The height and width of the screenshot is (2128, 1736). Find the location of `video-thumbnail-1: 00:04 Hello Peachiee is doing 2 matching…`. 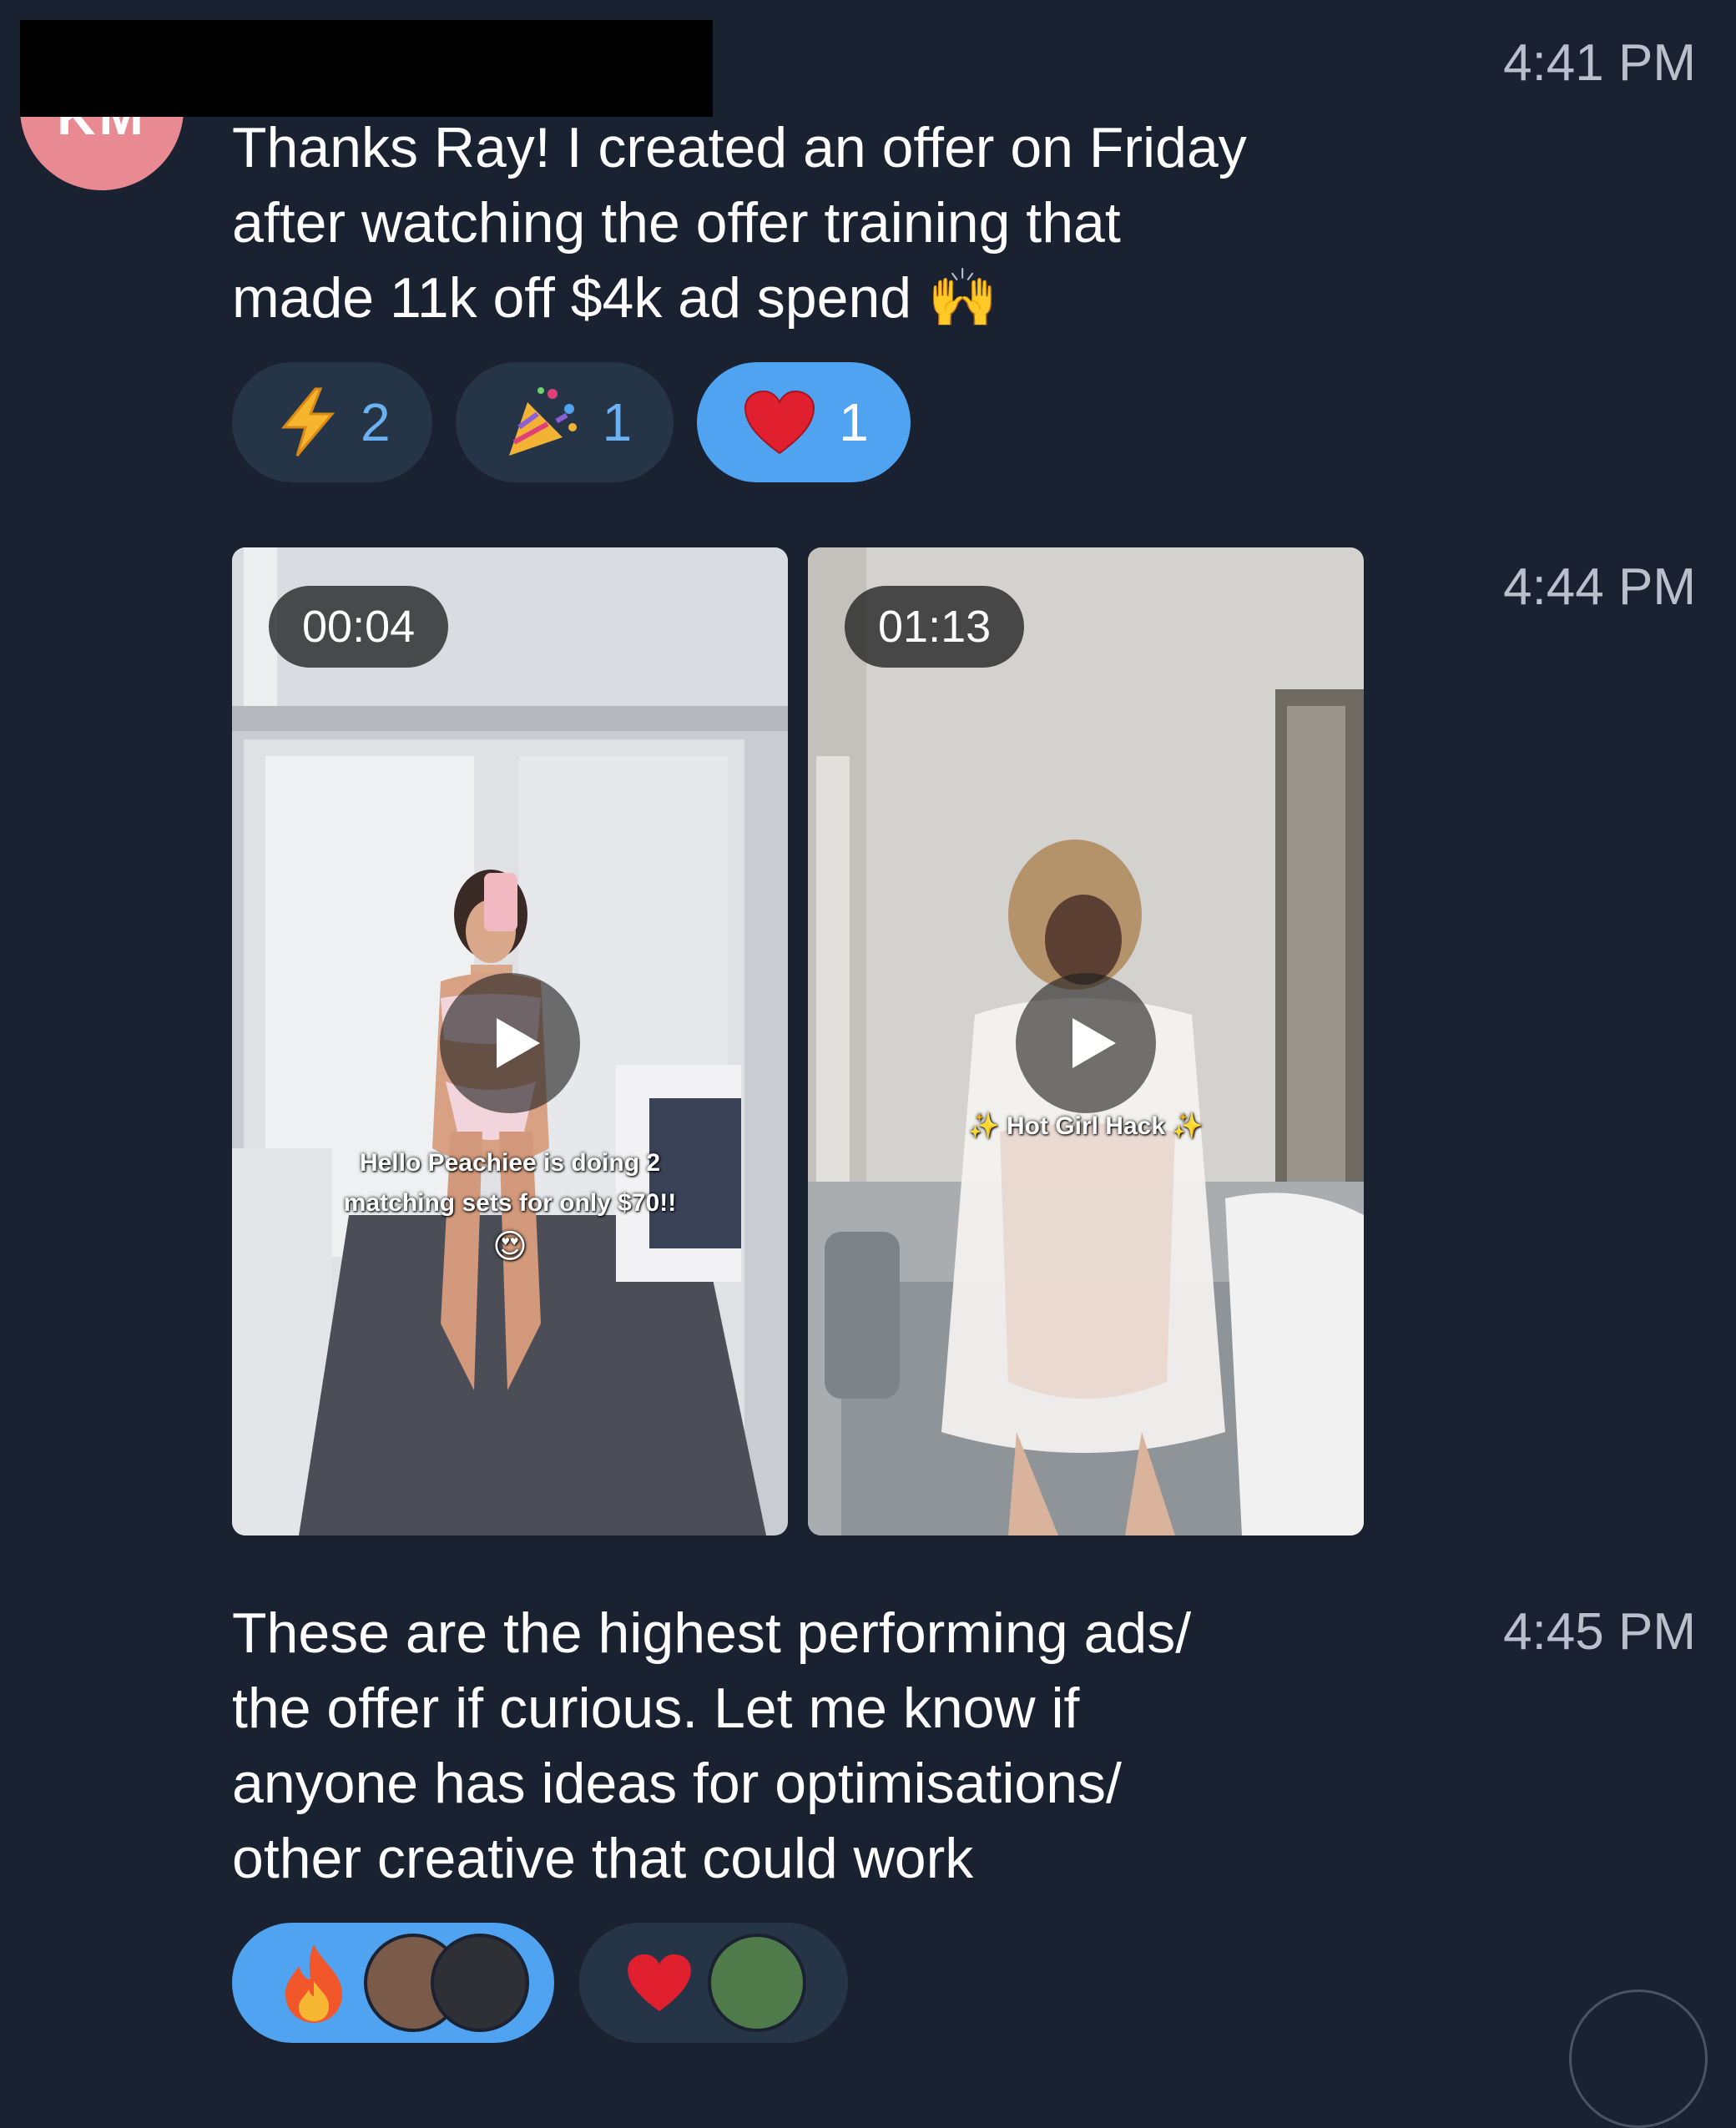

video-thumbnail-1: 00:04 Hello Peachiee is doing 2 matching… is located at coordinates (510, 1041).